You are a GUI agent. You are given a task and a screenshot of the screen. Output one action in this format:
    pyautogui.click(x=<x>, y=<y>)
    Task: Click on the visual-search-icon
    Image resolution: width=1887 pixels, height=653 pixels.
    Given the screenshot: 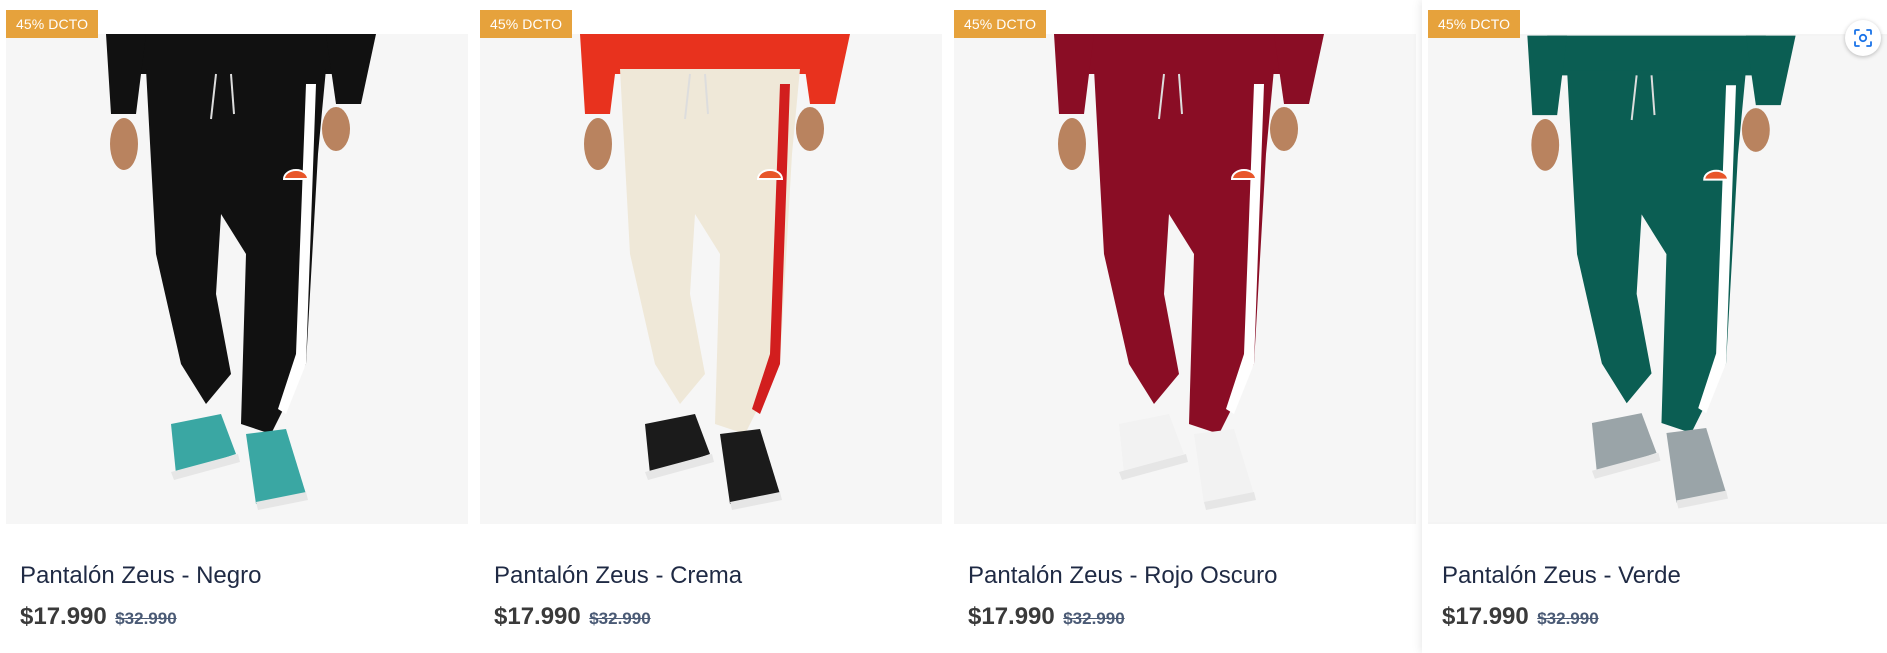 What is the action you would take?
    pyautogui.click(x=1863, y=38)
    